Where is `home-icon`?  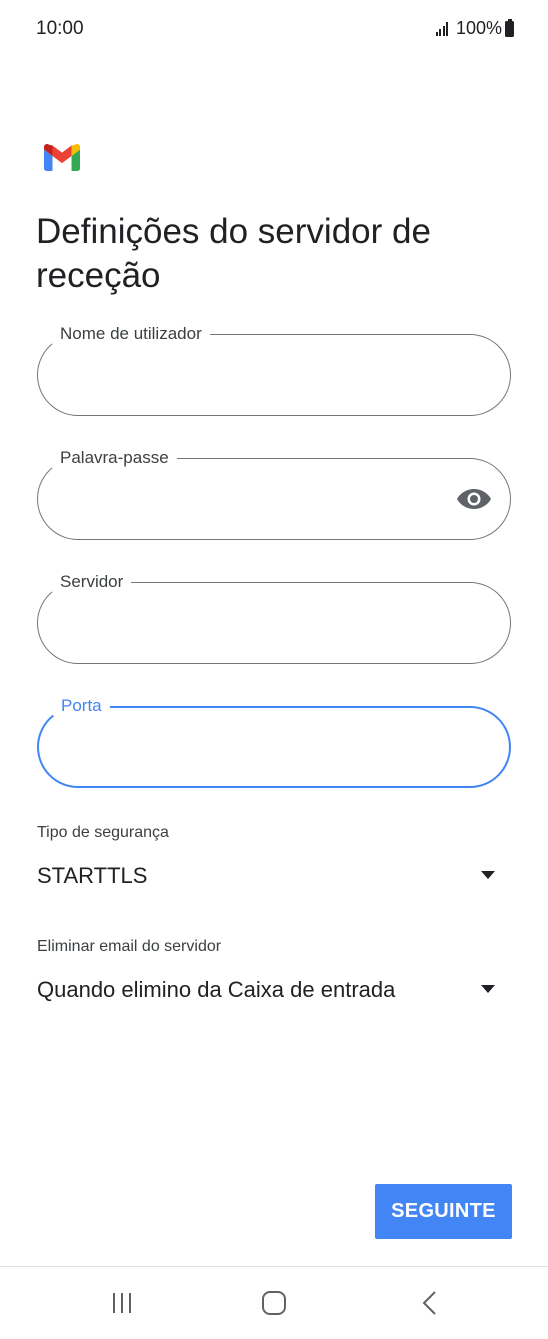 home-icon is located at coordinates (274, 1303).